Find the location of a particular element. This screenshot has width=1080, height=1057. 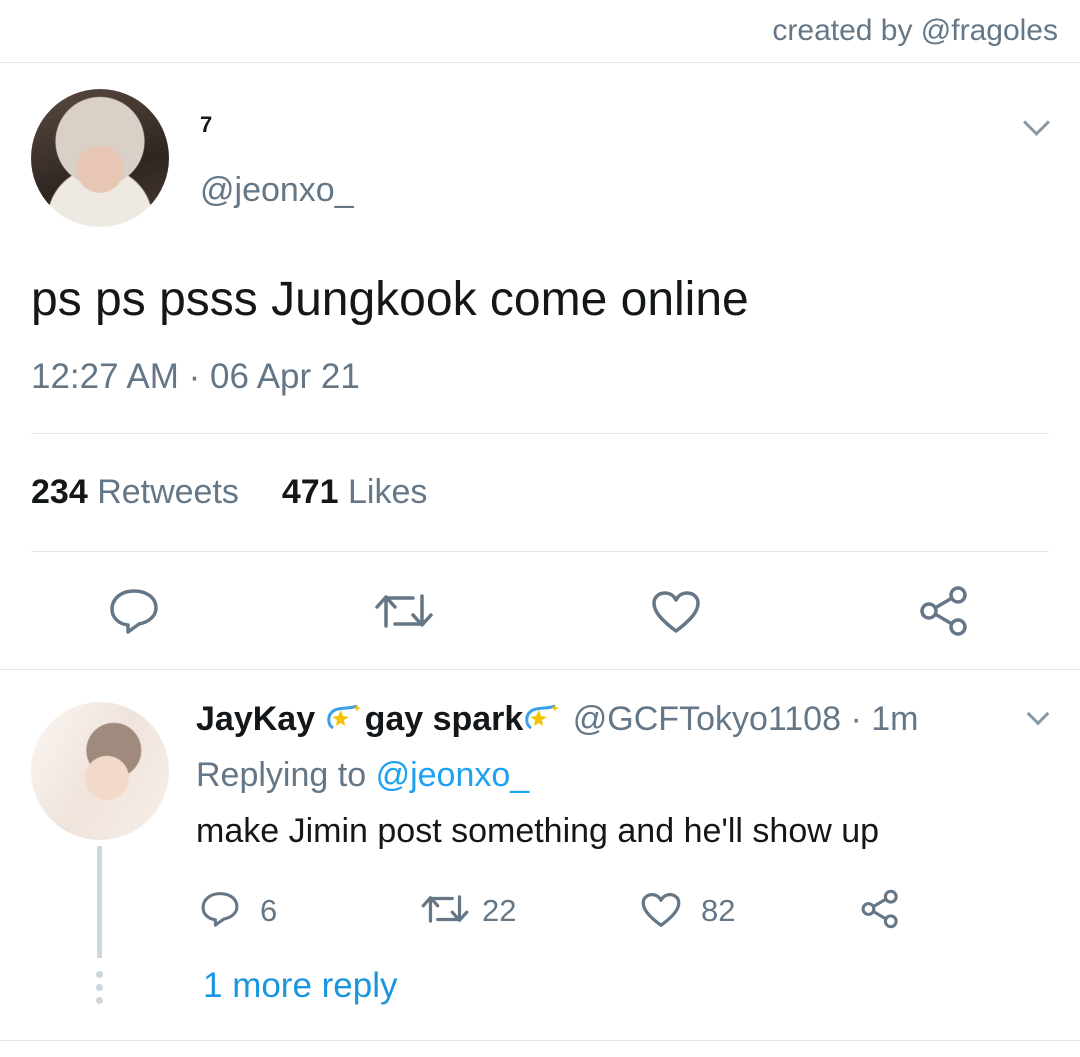

tweet-timestamp: 12:27 AM · 06 Apr 21 is located at coordinates (195, 376).